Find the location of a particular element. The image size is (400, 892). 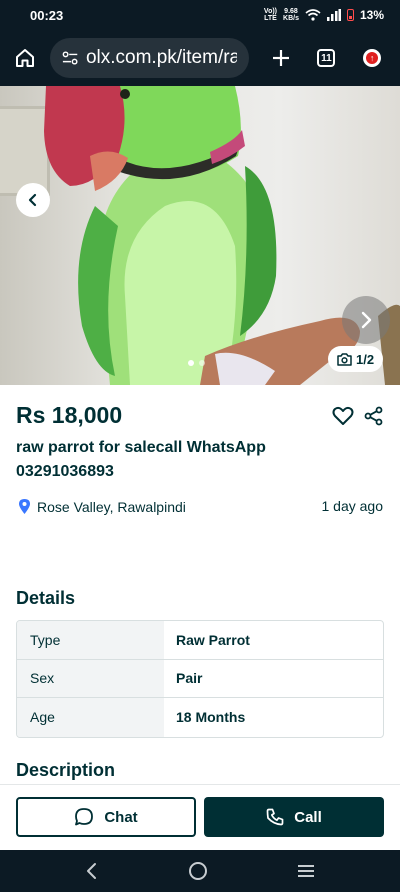

favorite-button is located at coordinates (343, 418).